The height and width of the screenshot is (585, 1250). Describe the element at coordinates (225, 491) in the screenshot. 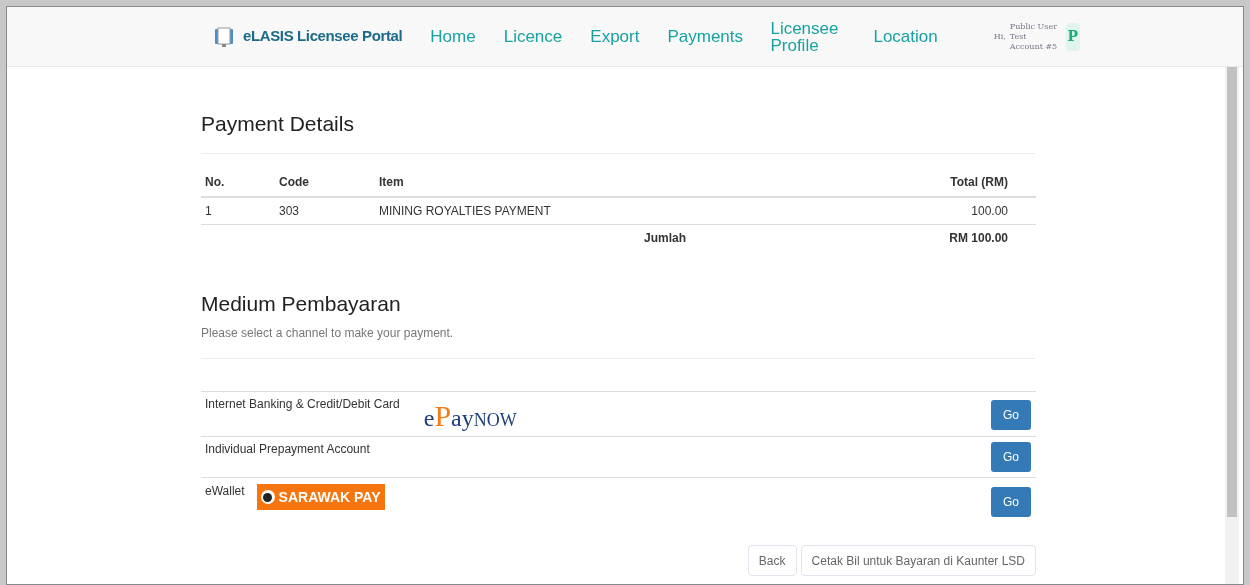

I see `channel-label: eWallet` at that location.